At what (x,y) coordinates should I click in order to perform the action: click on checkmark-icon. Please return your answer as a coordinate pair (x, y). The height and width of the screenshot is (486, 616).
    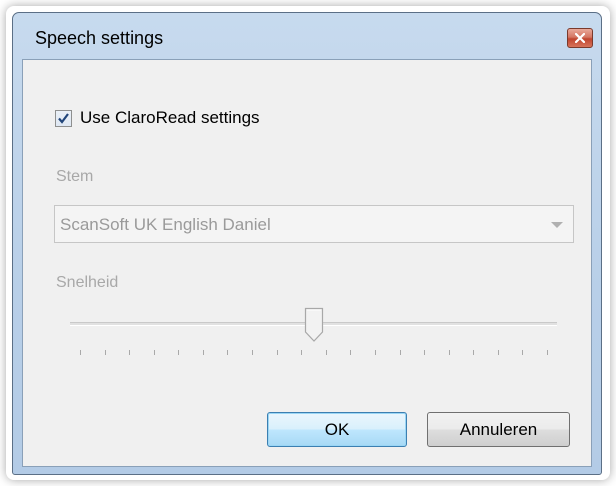
    Looking at the image, I should click on (63, 118).